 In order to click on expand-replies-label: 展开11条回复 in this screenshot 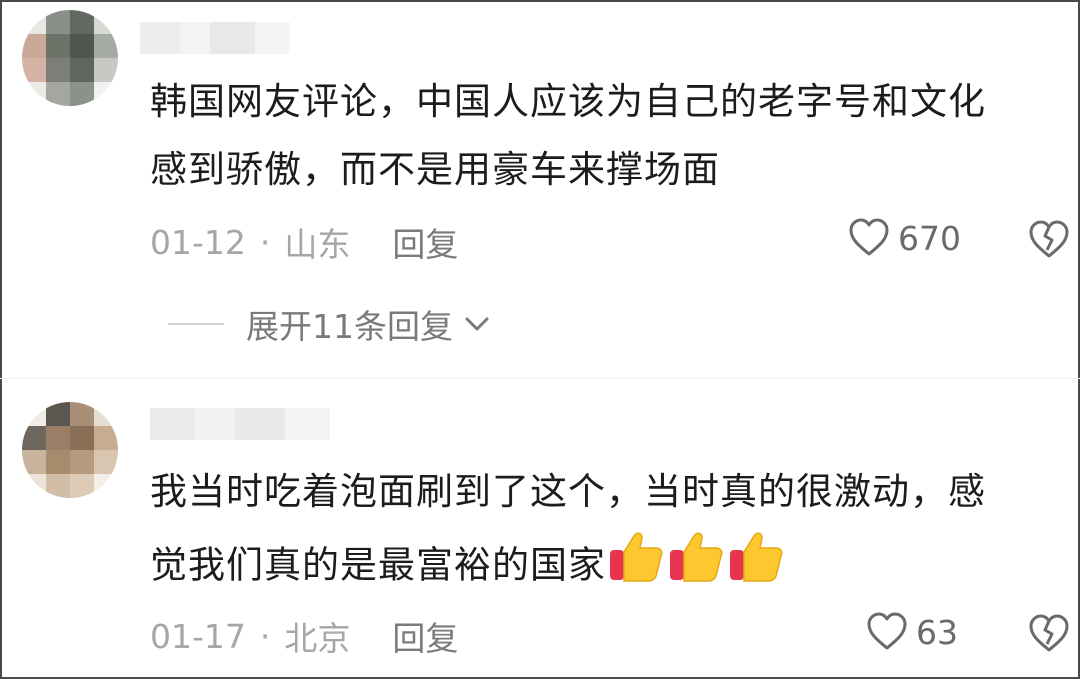, I will do `click(349, 326)`.